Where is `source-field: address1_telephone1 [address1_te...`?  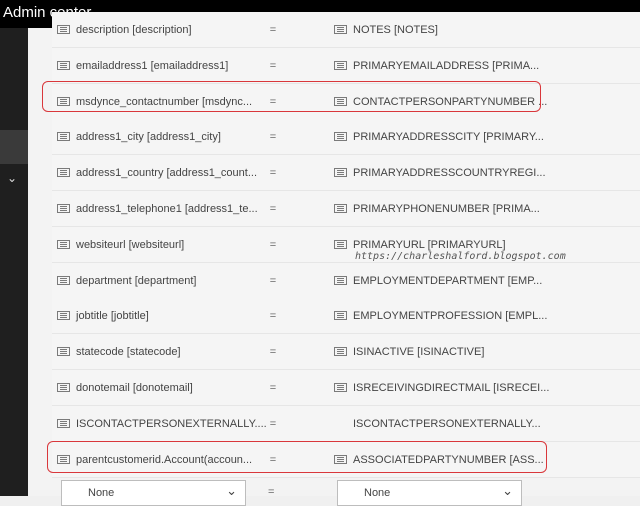
source-field: address1_telephone1 [address1_te... is located at coordinates (159, 208).